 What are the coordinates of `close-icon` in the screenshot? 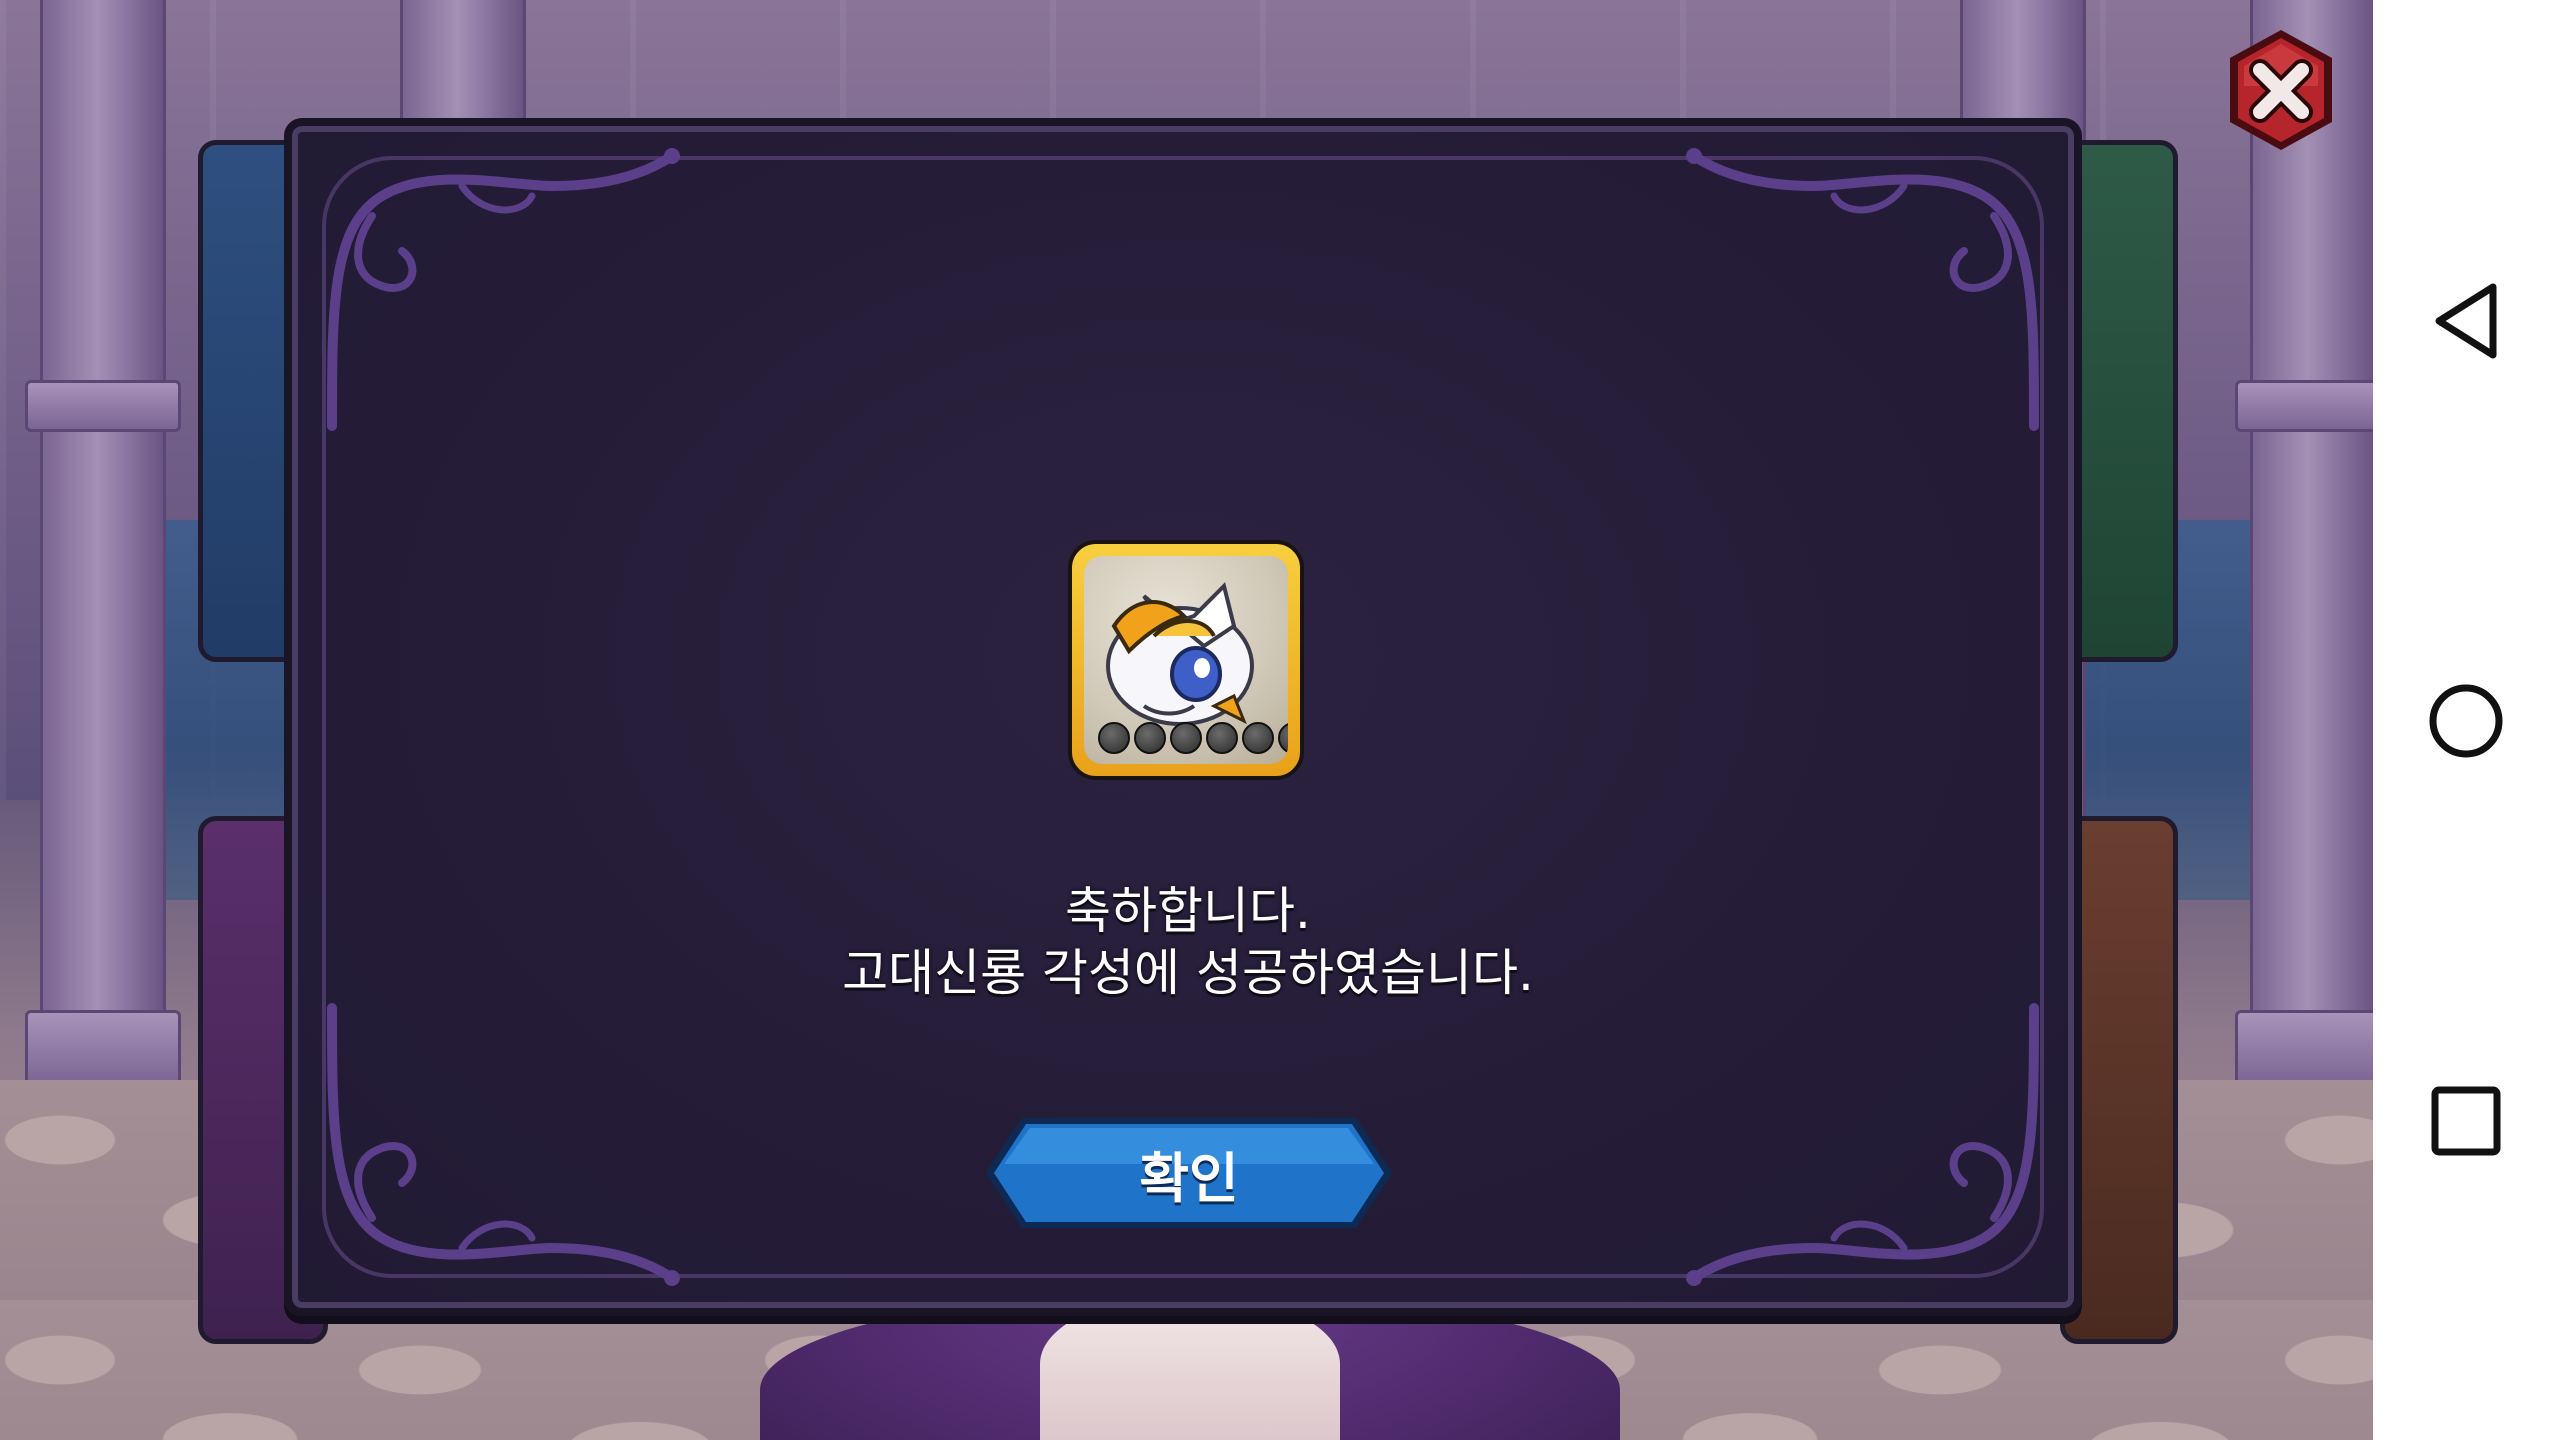 It's located at (2281, 90).